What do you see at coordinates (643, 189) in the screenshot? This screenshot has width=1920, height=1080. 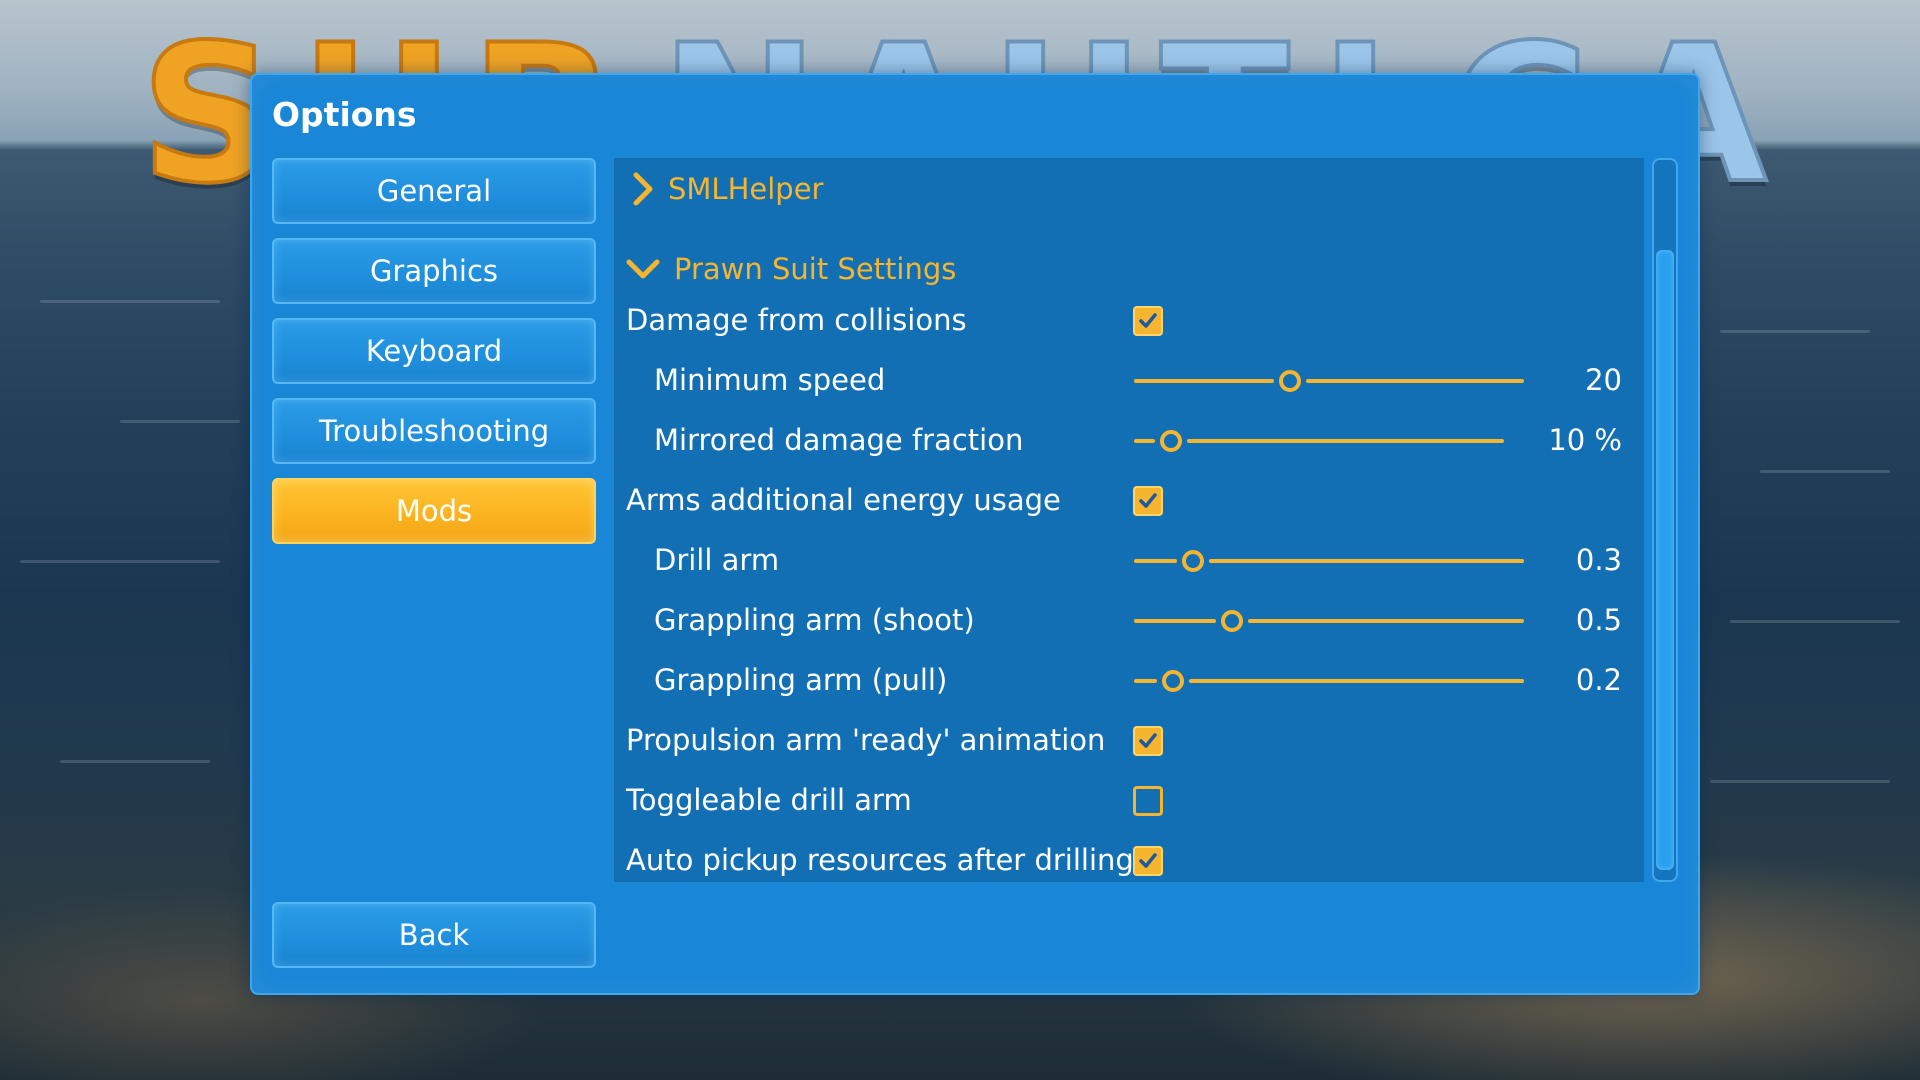 I see `chevron-right-icon` at bounding box center [643, 189].